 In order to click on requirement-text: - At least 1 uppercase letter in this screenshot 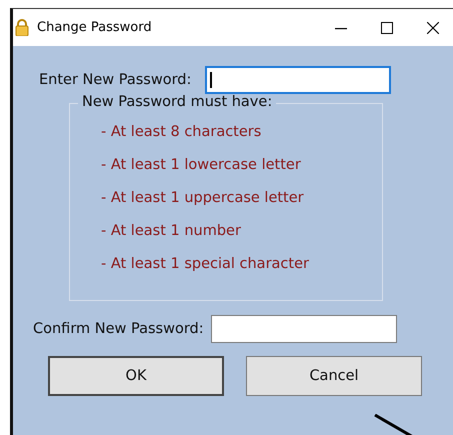, I will do `click(203, 198)`.